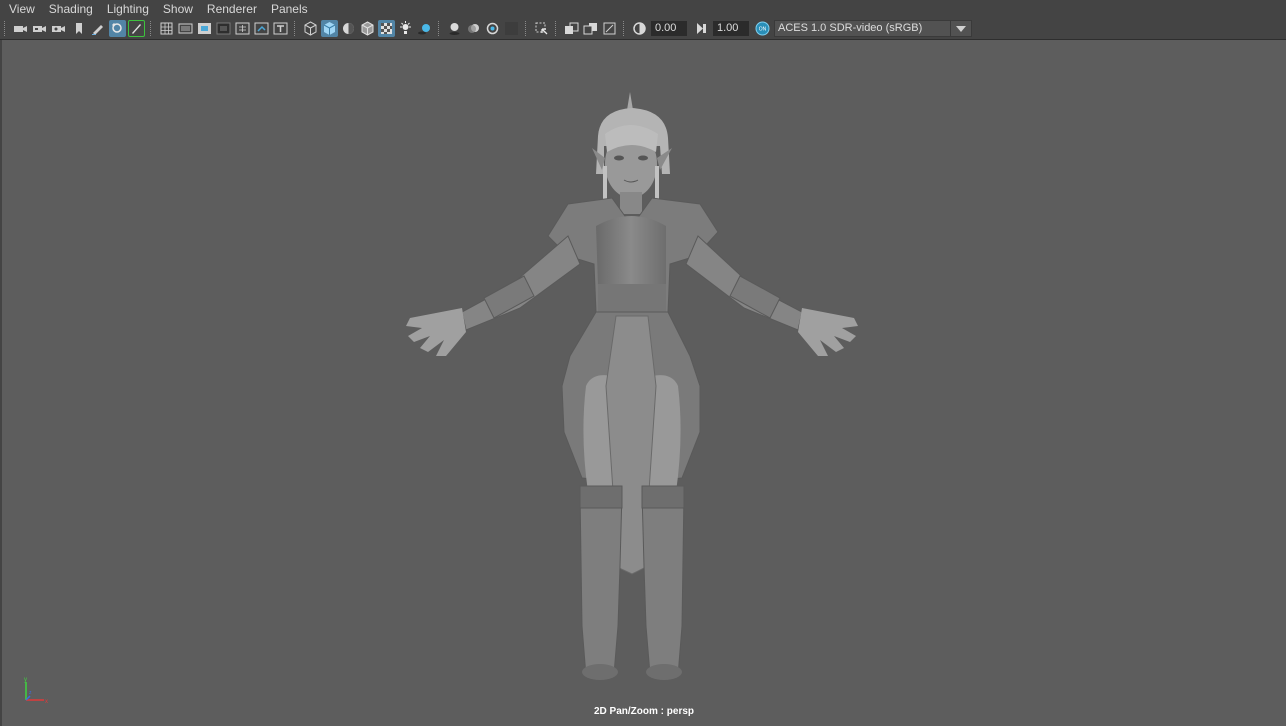 The image size is (1286, 726). Describe the element at coordinates (473, 28) in the screenshot. I see `motion-blur-icon` at that location.